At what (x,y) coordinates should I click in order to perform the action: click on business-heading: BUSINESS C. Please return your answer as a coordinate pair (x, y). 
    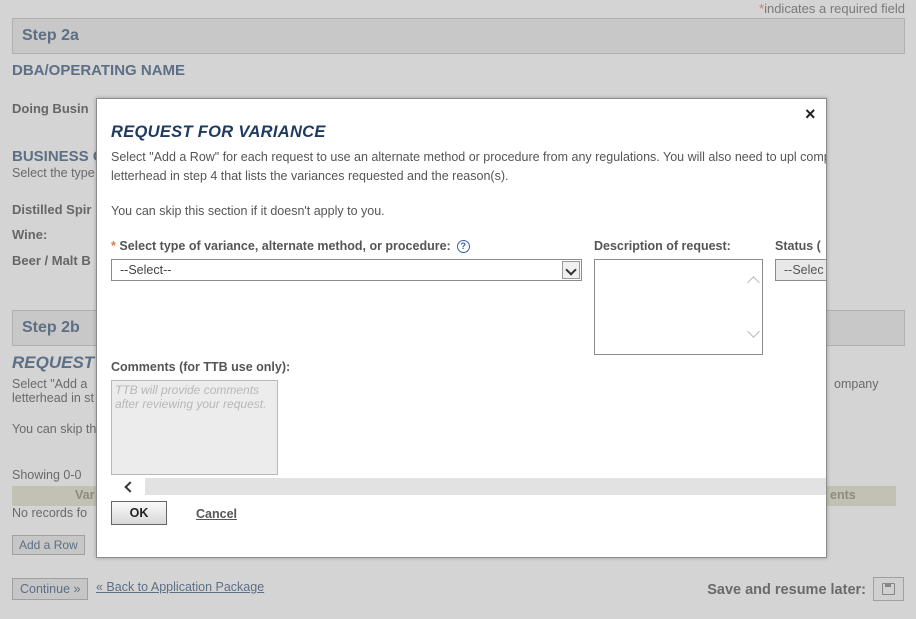
    Looking at the image, I should click on (58, 156).